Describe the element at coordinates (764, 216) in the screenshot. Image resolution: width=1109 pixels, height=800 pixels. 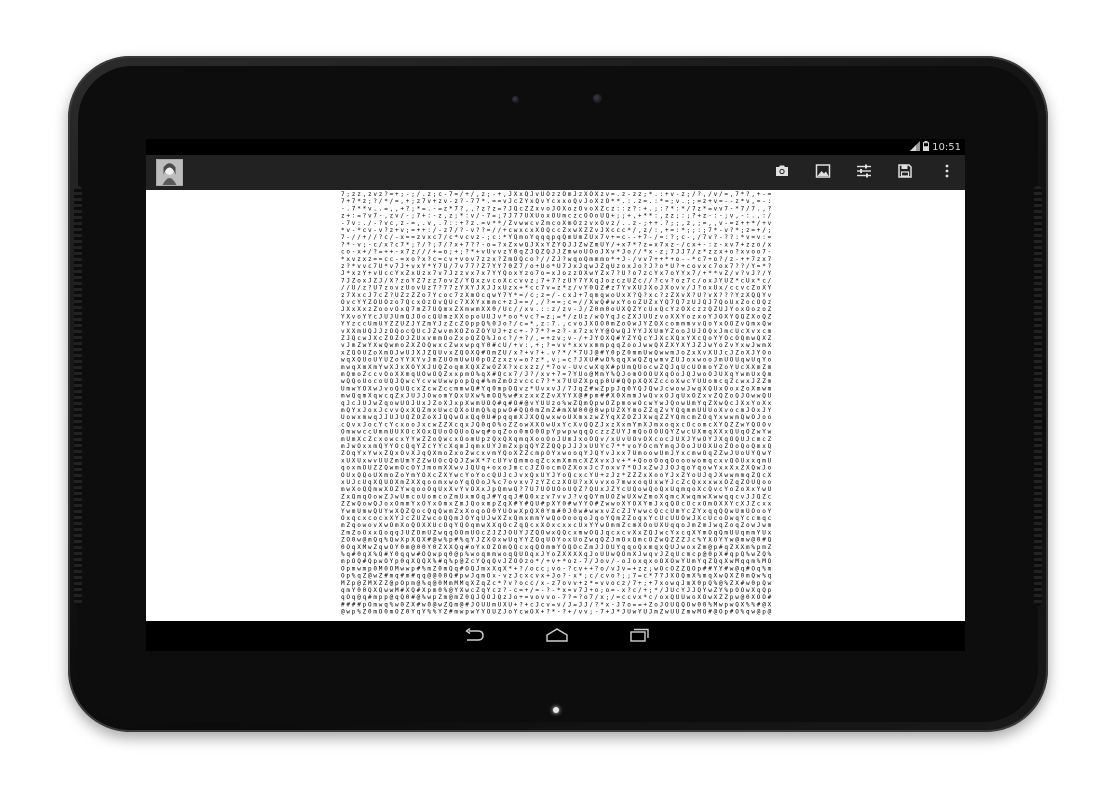
I see `ascii-glyph: :` at that location.